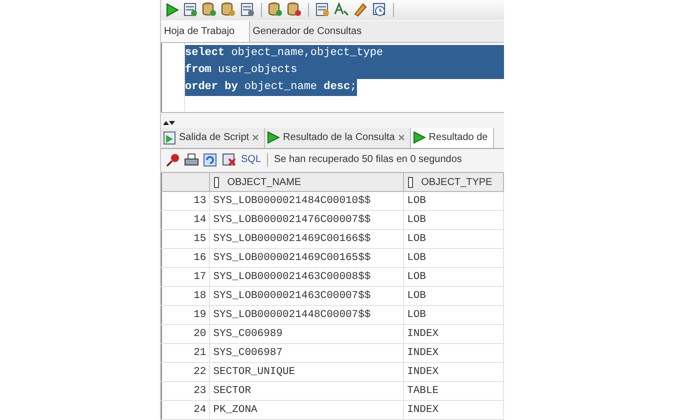 The height and width of the screenshot is (420, 680). I want to click on table-cell: SECTOR, so click(307, 391).